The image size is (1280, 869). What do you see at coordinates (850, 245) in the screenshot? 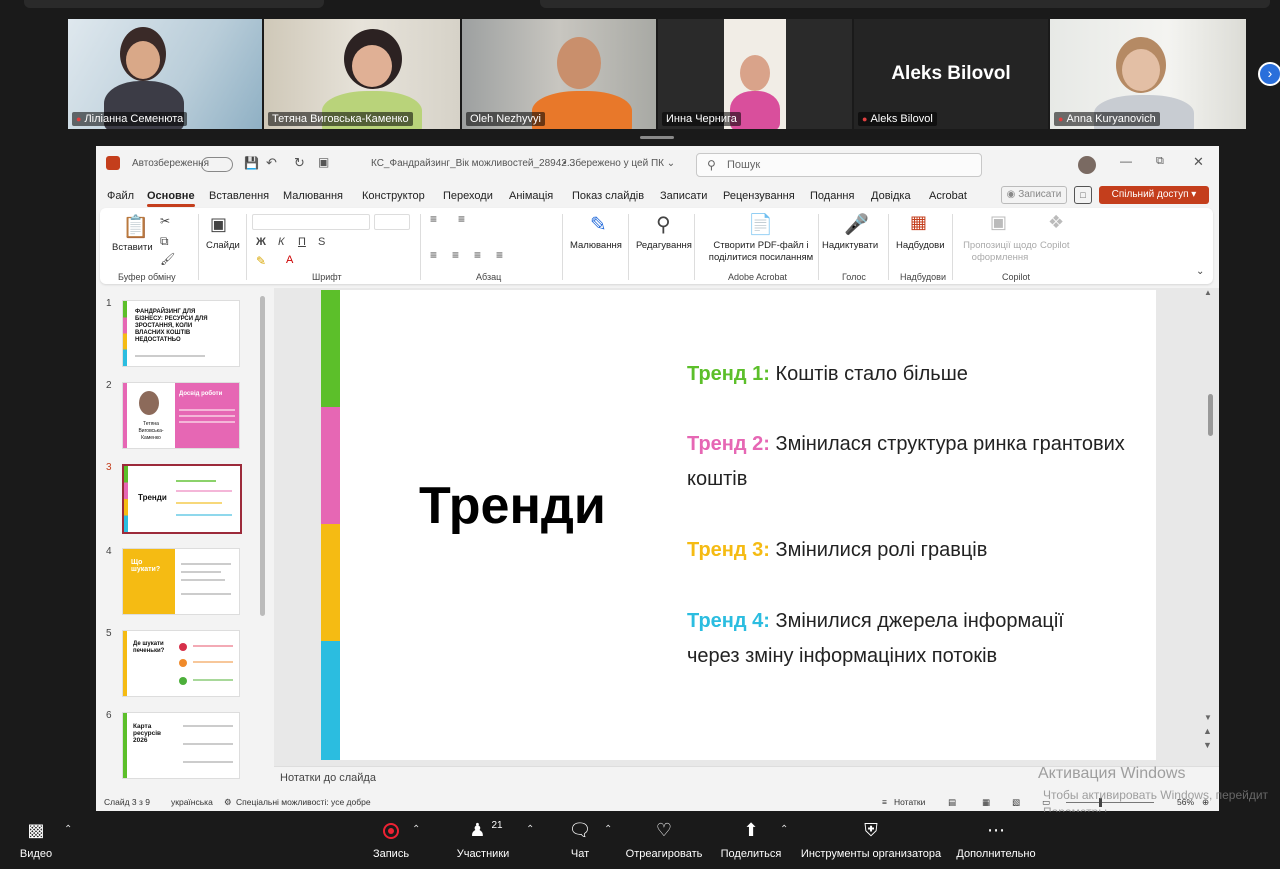
I see `dictate-button: Надиктувати` at bounding box center [850, 245].